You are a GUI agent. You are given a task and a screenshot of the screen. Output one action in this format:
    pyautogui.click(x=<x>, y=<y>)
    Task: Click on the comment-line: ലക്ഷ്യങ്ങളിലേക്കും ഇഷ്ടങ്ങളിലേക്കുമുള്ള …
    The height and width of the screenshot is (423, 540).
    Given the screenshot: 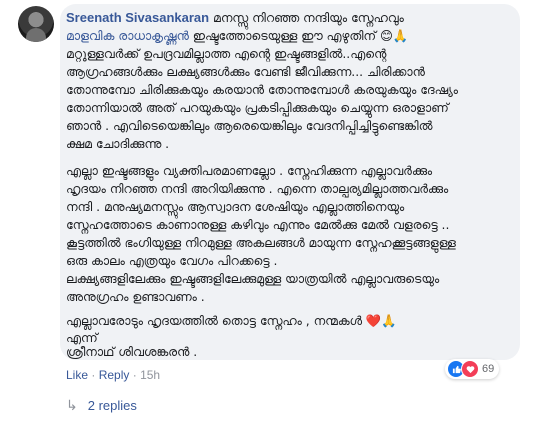 What is the action you would take?
    pyautogui.click(x=253, y=278)
    